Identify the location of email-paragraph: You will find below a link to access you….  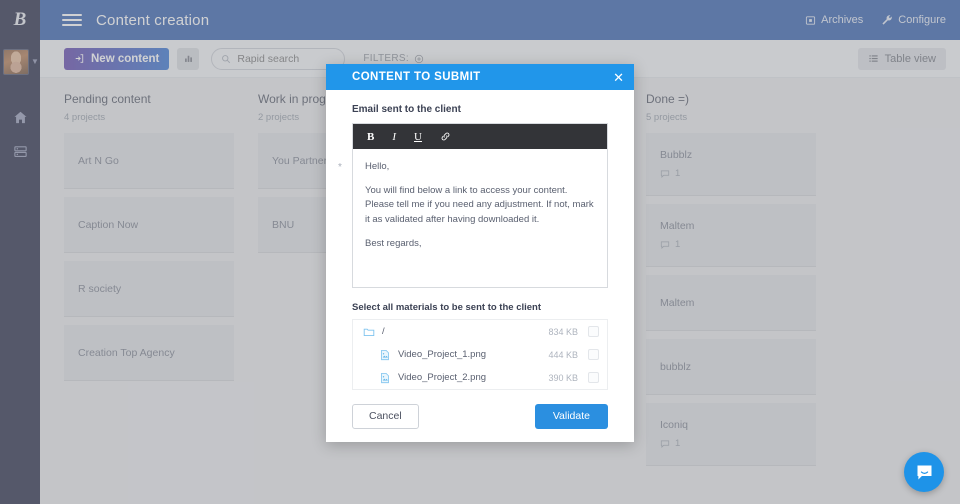
(479, 205).